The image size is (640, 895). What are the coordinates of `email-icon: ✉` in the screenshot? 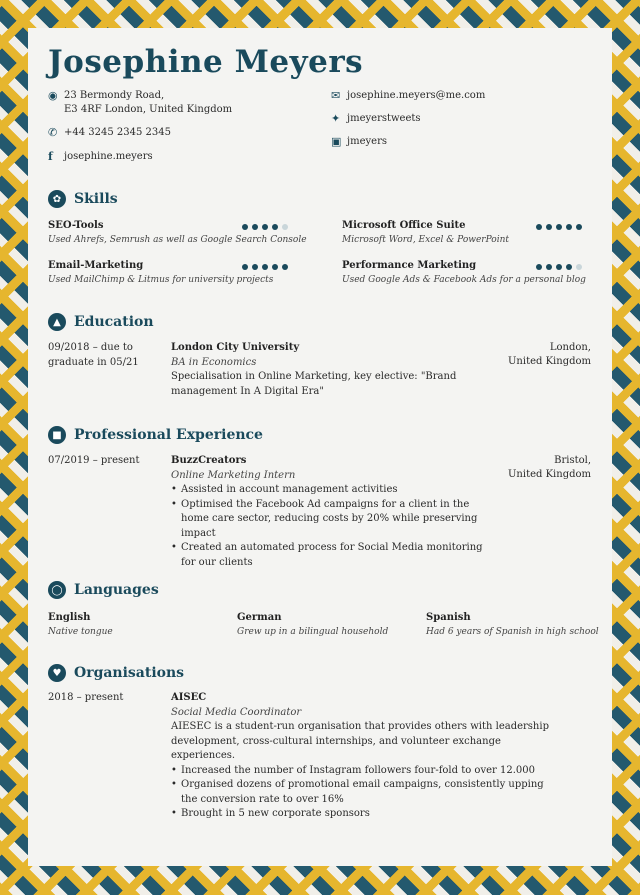 It's located at (336, 95).